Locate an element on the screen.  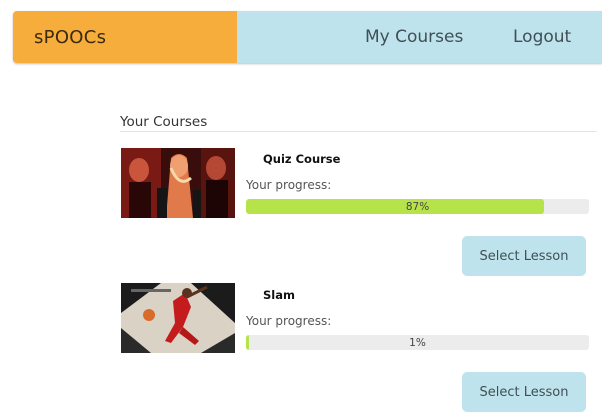
nav-my-courses-link: My Courses is located at coordinates (414, 37).